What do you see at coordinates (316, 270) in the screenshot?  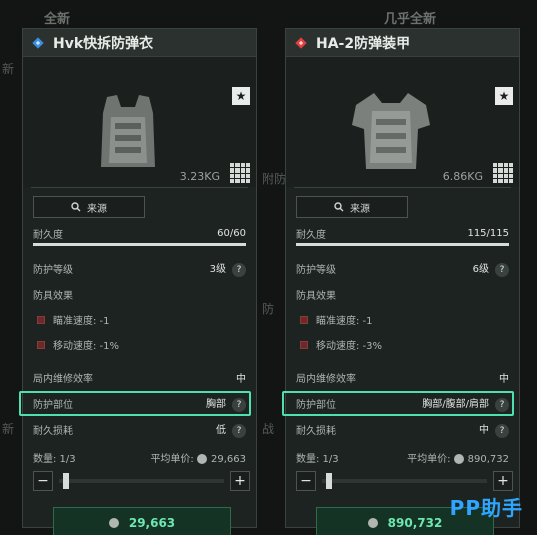 I see `protection-label: 防护等级` at bounding box center [316, 270].